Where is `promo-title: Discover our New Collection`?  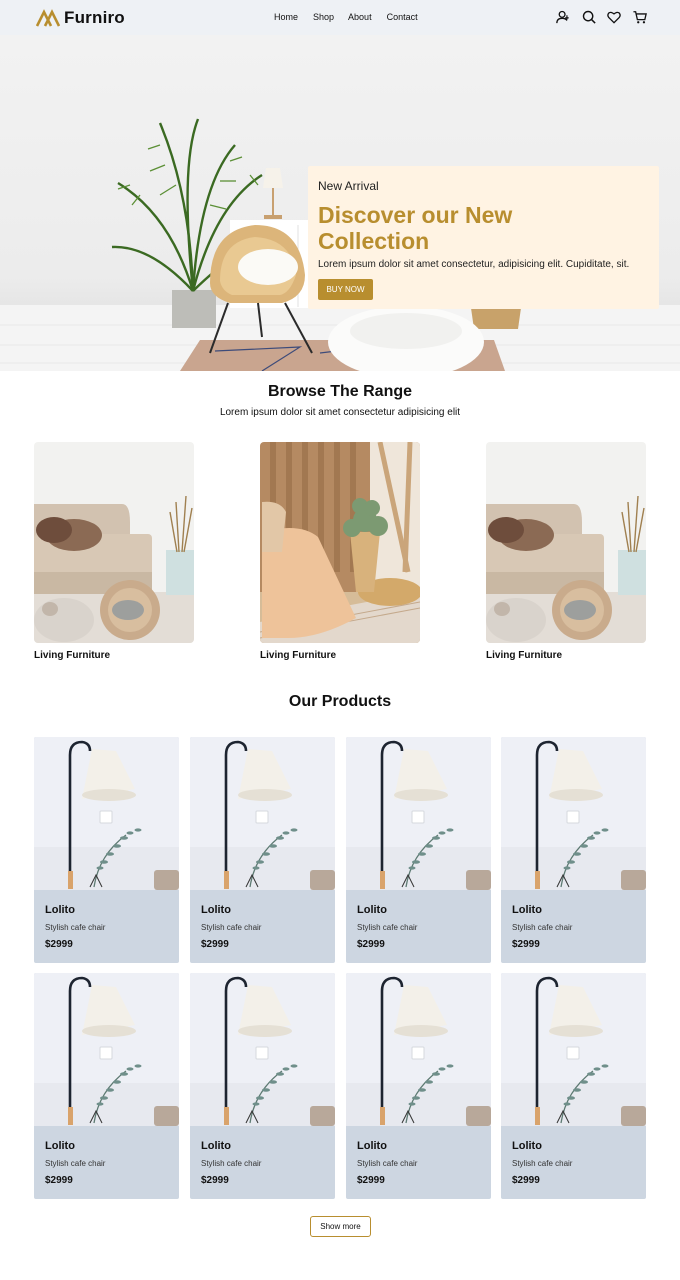 promo-title: Discover our New Collection is located at coordinates (415, 228).